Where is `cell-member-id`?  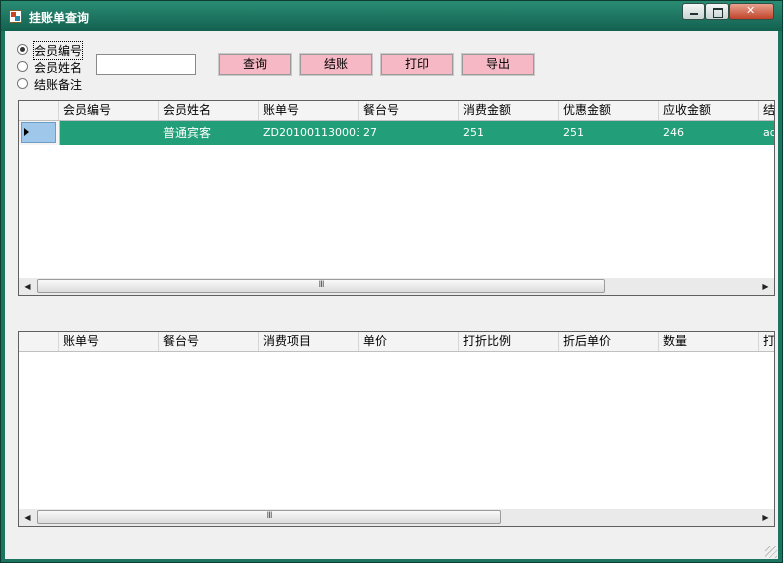
cell-member-id is located at coordinates (109, 133).